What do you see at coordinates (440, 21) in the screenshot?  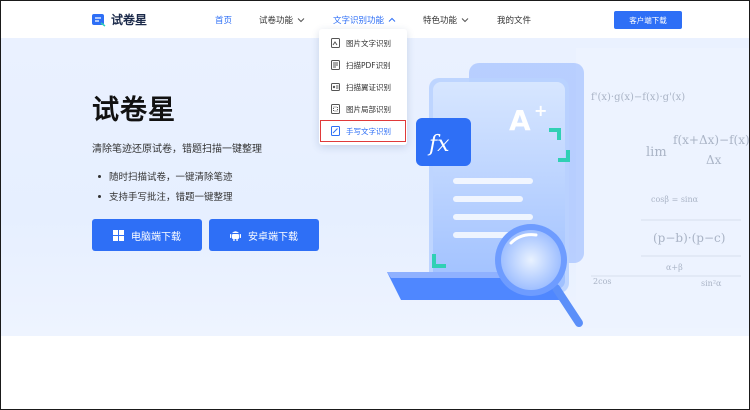 I see `nav-item-label: 特色功能` at bounding box center [440, 21].